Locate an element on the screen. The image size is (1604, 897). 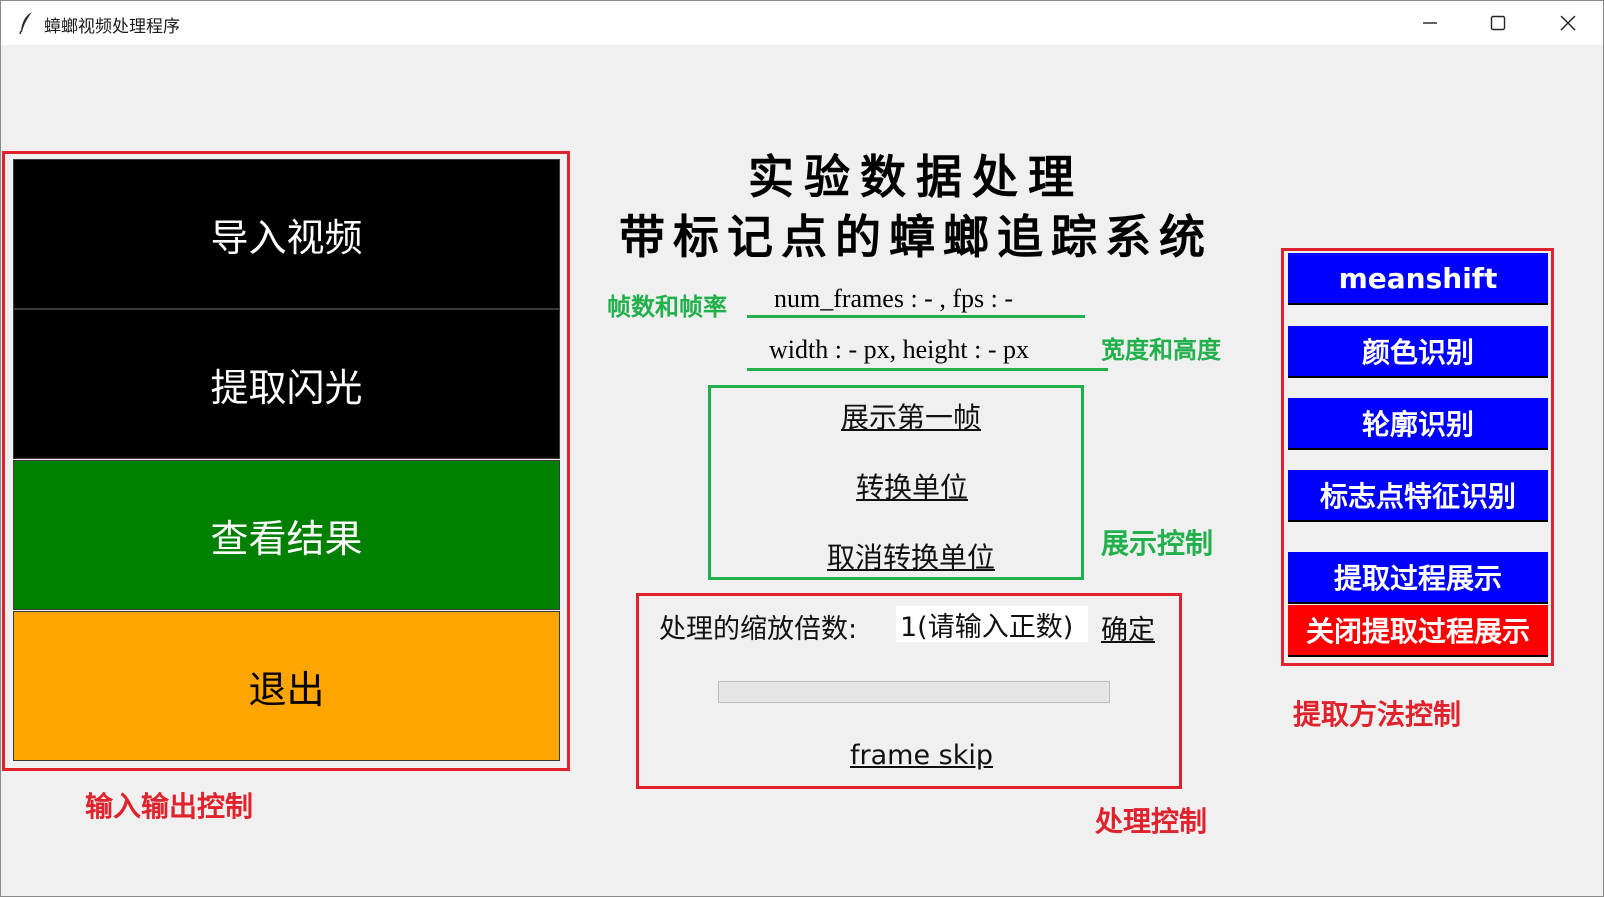
exit-button: 退出 is located at coordinates (286, 686).